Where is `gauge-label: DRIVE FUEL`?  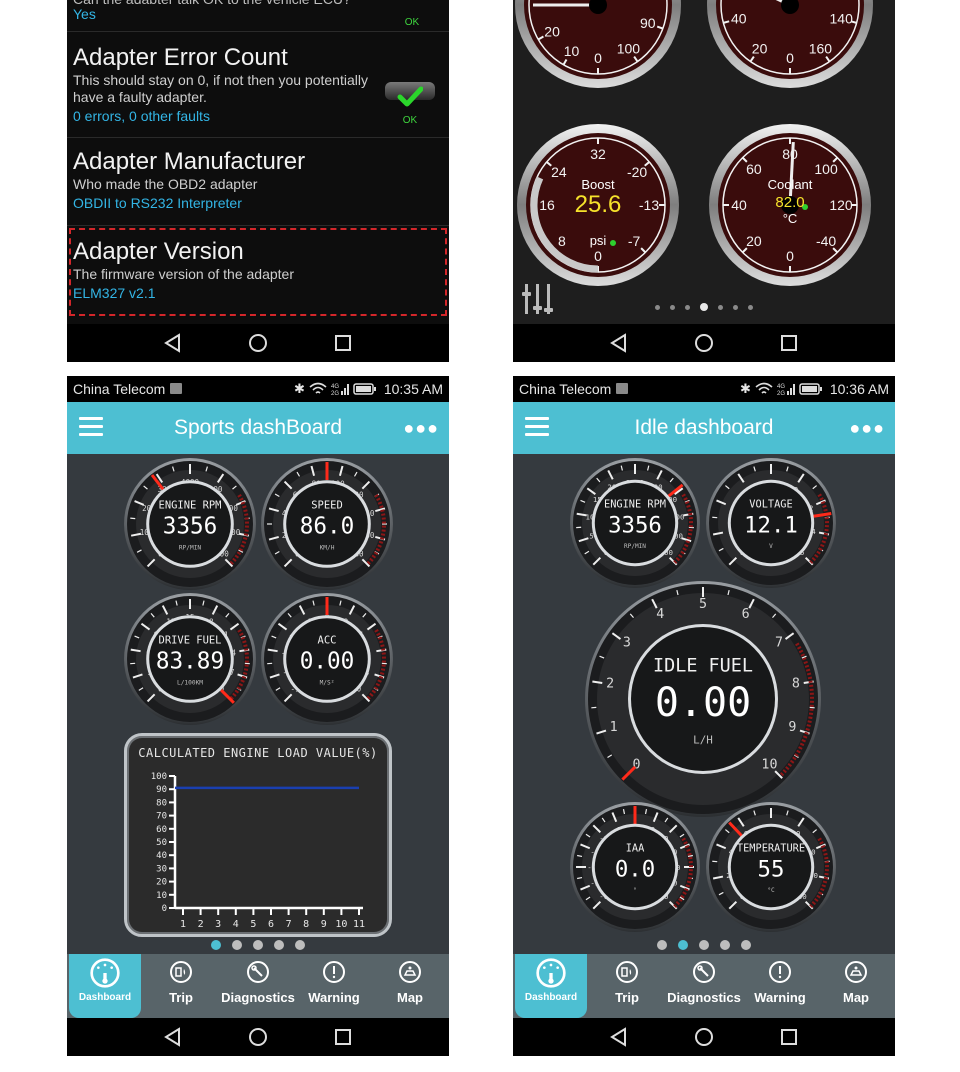
gauge-label: DRIVE FUEL is located at coordinates (190, 640).